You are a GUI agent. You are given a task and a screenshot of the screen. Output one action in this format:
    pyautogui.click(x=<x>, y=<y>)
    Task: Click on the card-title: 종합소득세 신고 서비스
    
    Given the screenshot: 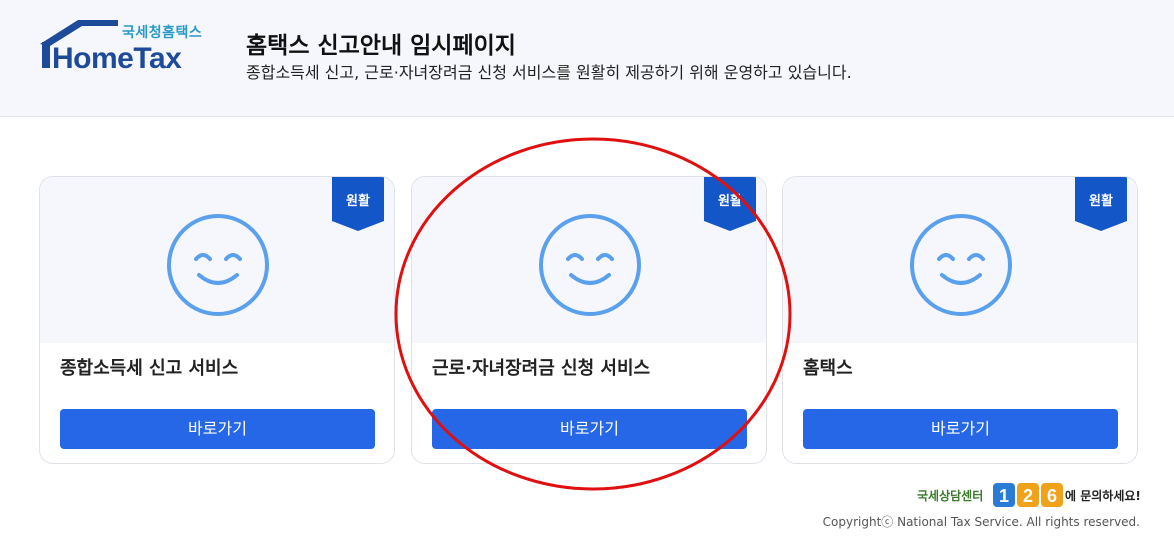 What is the action you would take?
    pyautogui.click(x=149, y=368)
    